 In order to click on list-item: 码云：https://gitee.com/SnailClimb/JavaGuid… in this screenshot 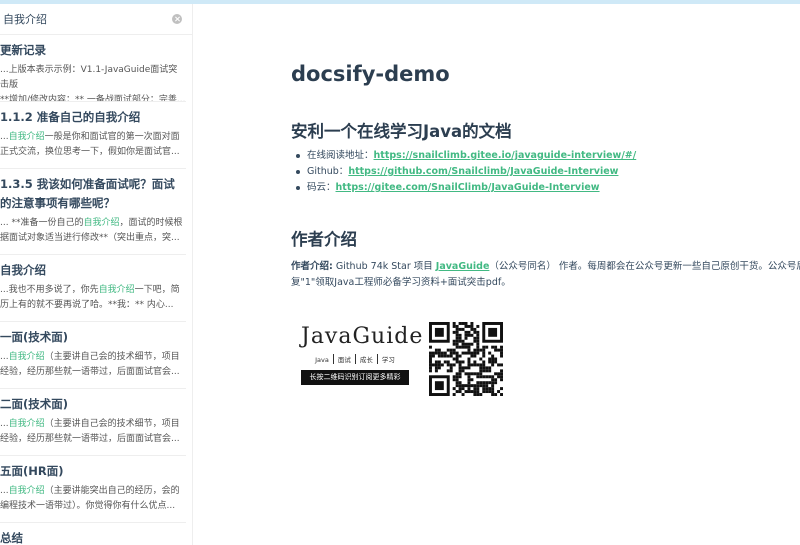, I will do `click(463, 188)`.